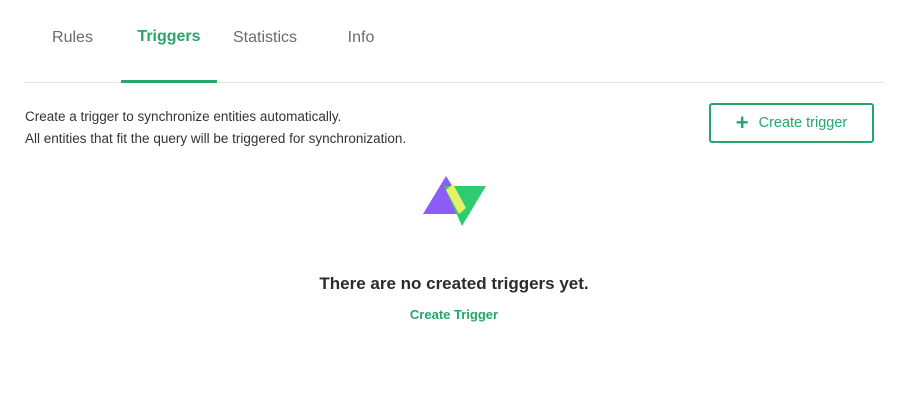 The image size is (908, 404). I want to click on empty-state-link-wrap: Create Trigger, so click(454, 314).